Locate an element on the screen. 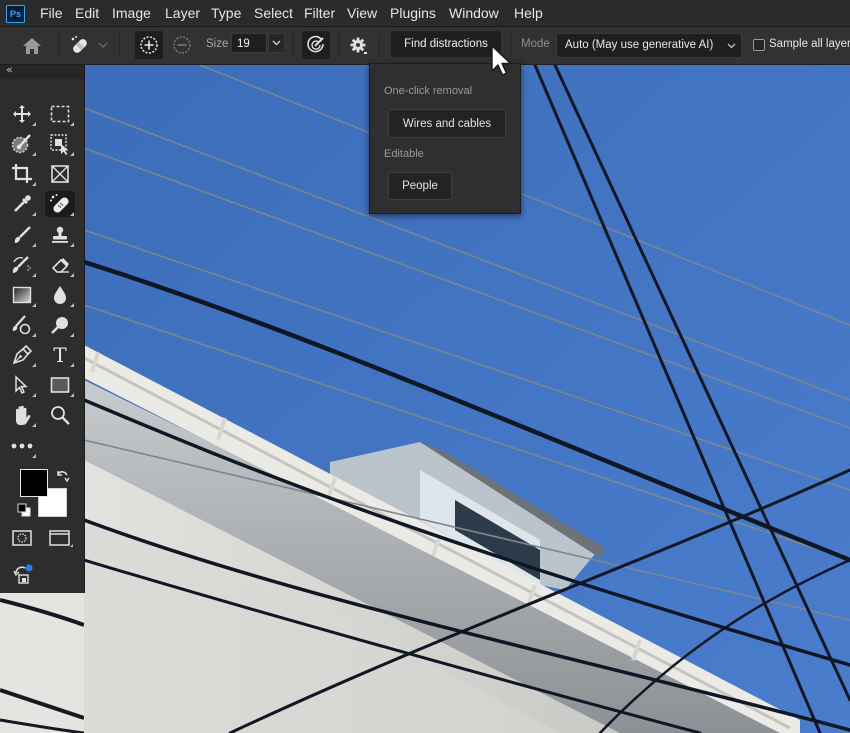  clone-stamp-tool is located at coordinates (60, 235).